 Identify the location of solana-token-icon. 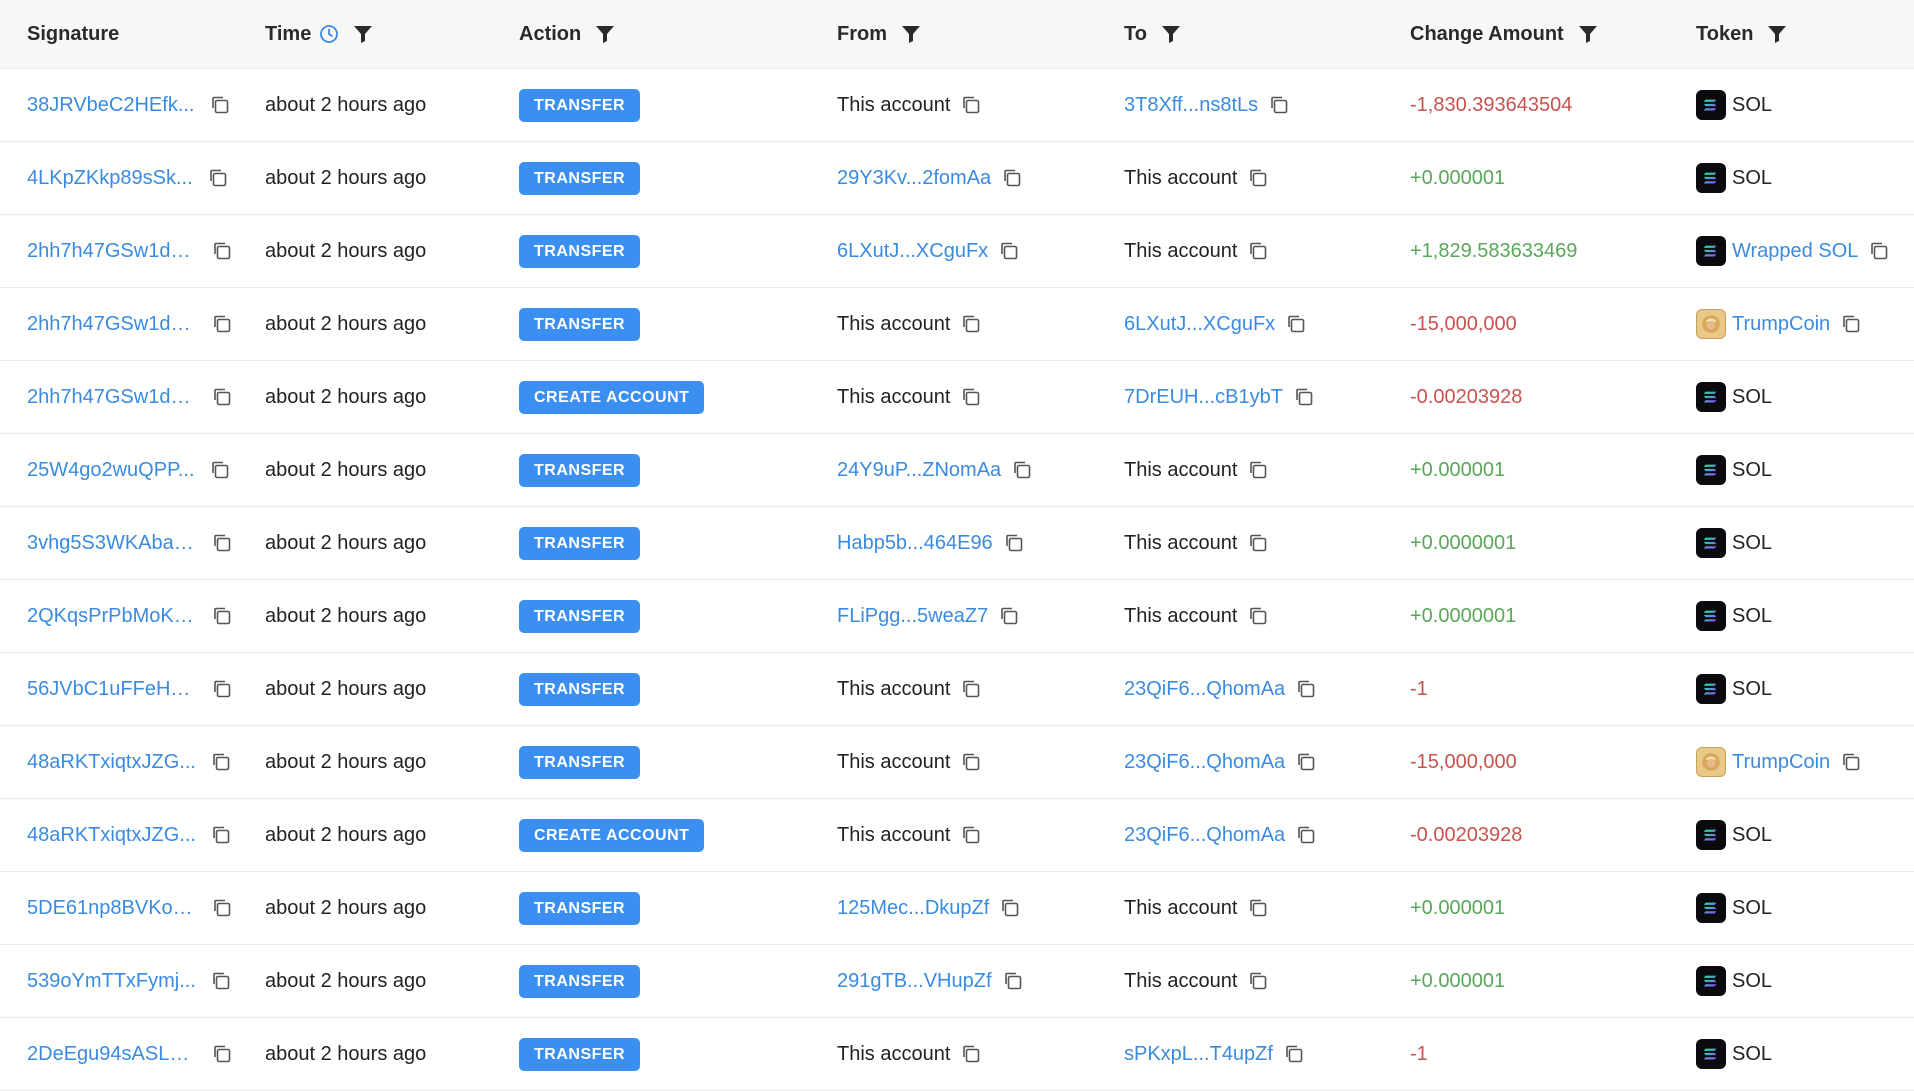
(1711, 835).